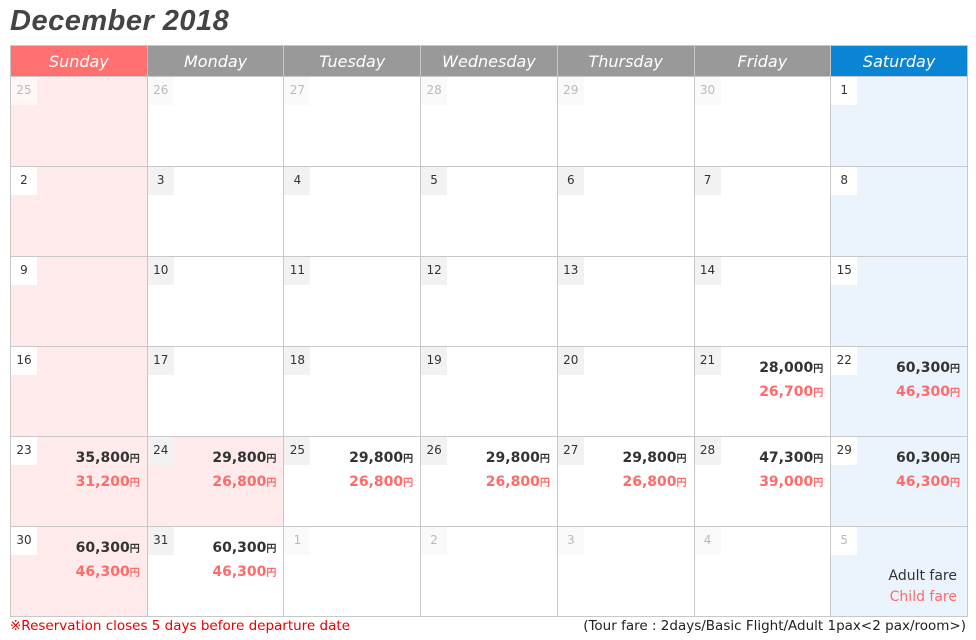  I want to click on day-number: 31, so click(160, 541).